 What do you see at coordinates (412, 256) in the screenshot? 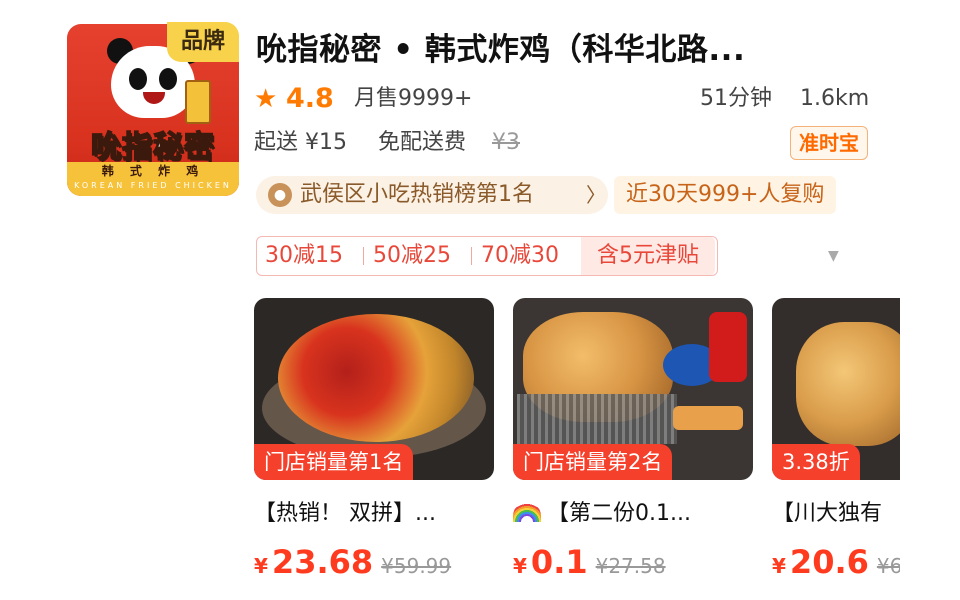
I see `coupon-item: 50减25` at bounding box center [412, 256].